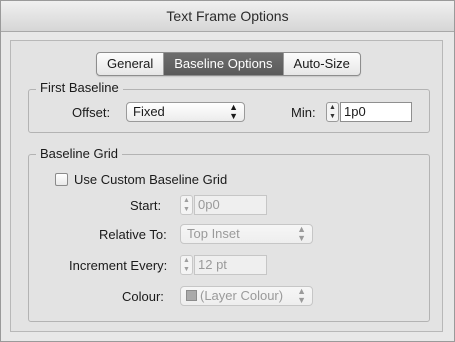  I want to click on increment-every-label: Increment Every:, so click(118, 265).